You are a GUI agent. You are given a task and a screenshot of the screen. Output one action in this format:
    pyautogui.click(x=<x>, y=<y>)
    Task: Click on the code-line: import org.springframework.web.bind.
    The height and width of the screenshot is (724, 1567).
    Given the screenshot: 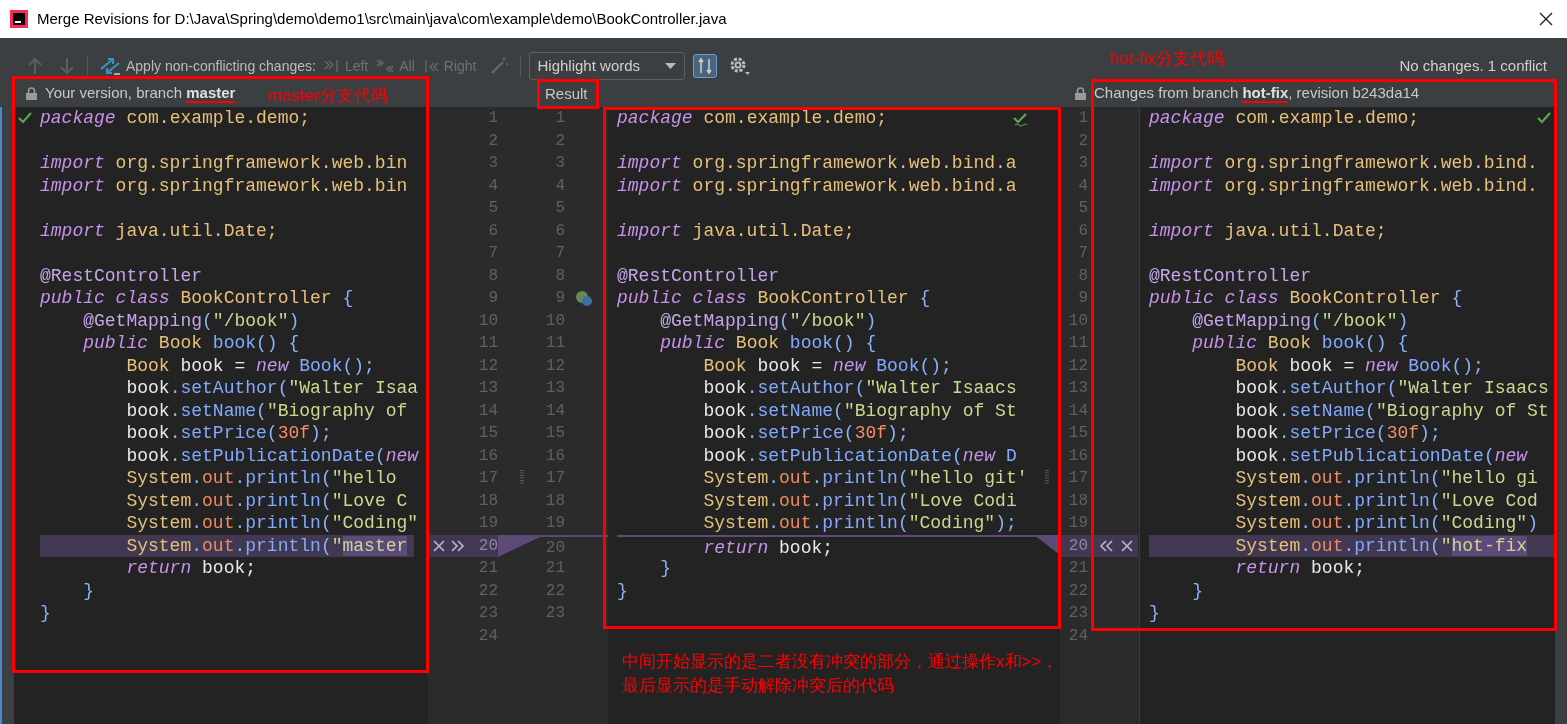 What is the action you would take?
    pyautogui.click(x=1343, y=185)
    